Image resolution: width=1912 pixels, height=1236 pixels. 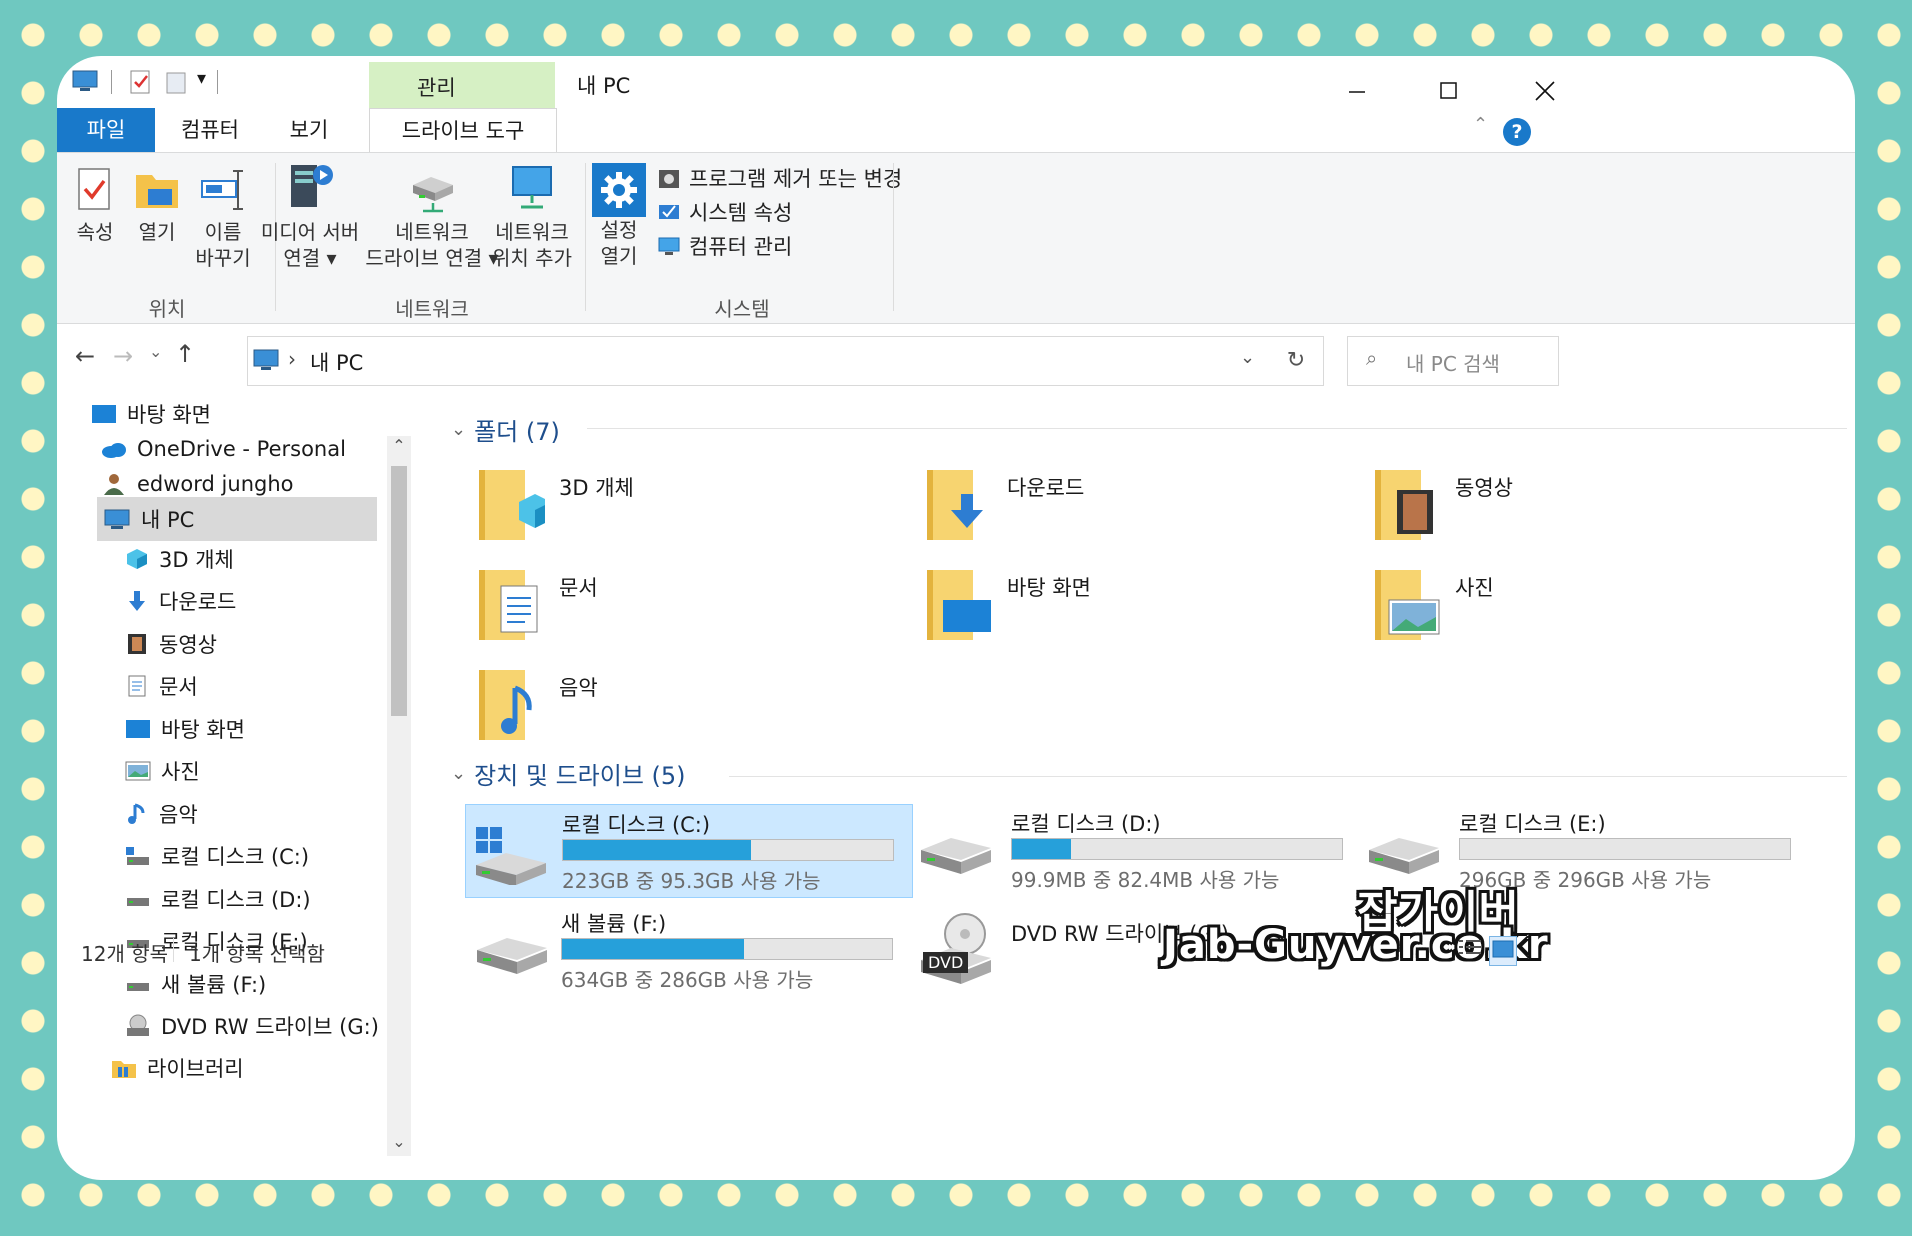 I want to click on nav-item-3d-objects: 3D 개체, so click(x=275, y=559).